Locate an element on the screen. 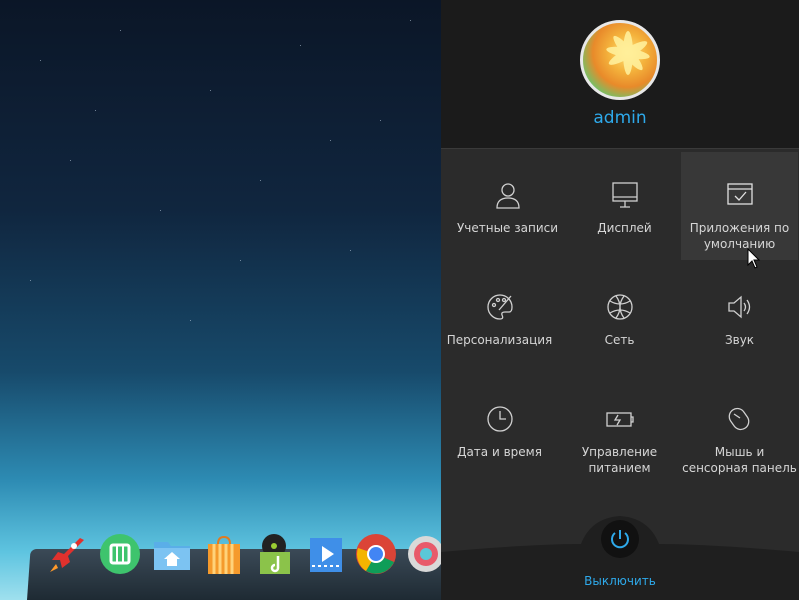 The height and width of the screenshot is (600, 799). avatar is located at coordinates (620, 60).